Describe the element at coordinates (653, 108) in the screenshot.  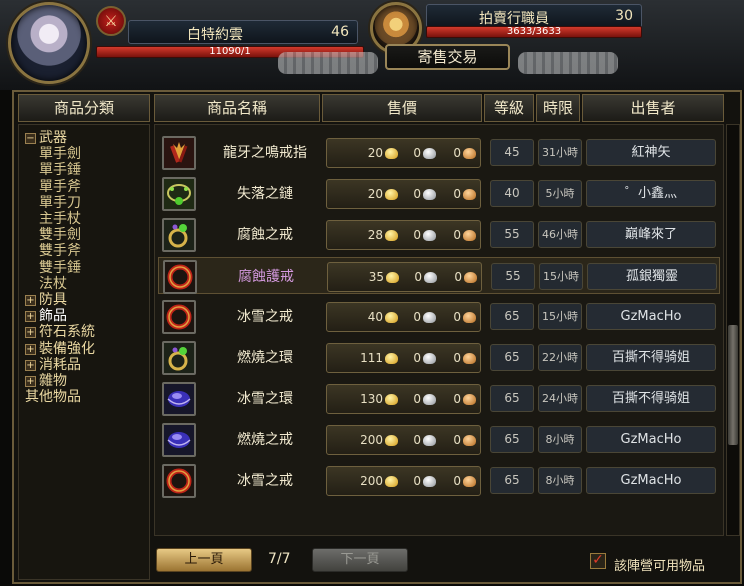
I see `header-seller: 出售者` at that location.